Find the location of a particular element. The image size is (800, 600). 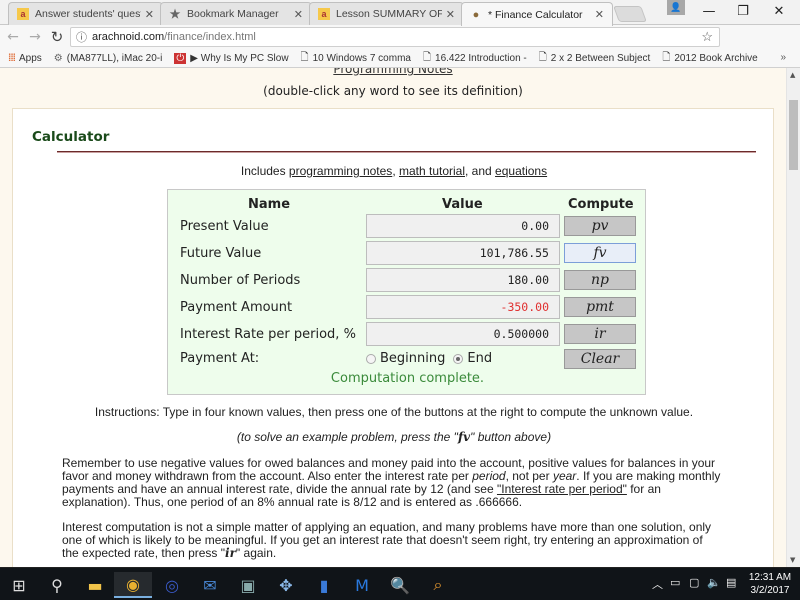

tab-title: Lesson SUMMARY OF FIN is located at coordinates (389, 14).